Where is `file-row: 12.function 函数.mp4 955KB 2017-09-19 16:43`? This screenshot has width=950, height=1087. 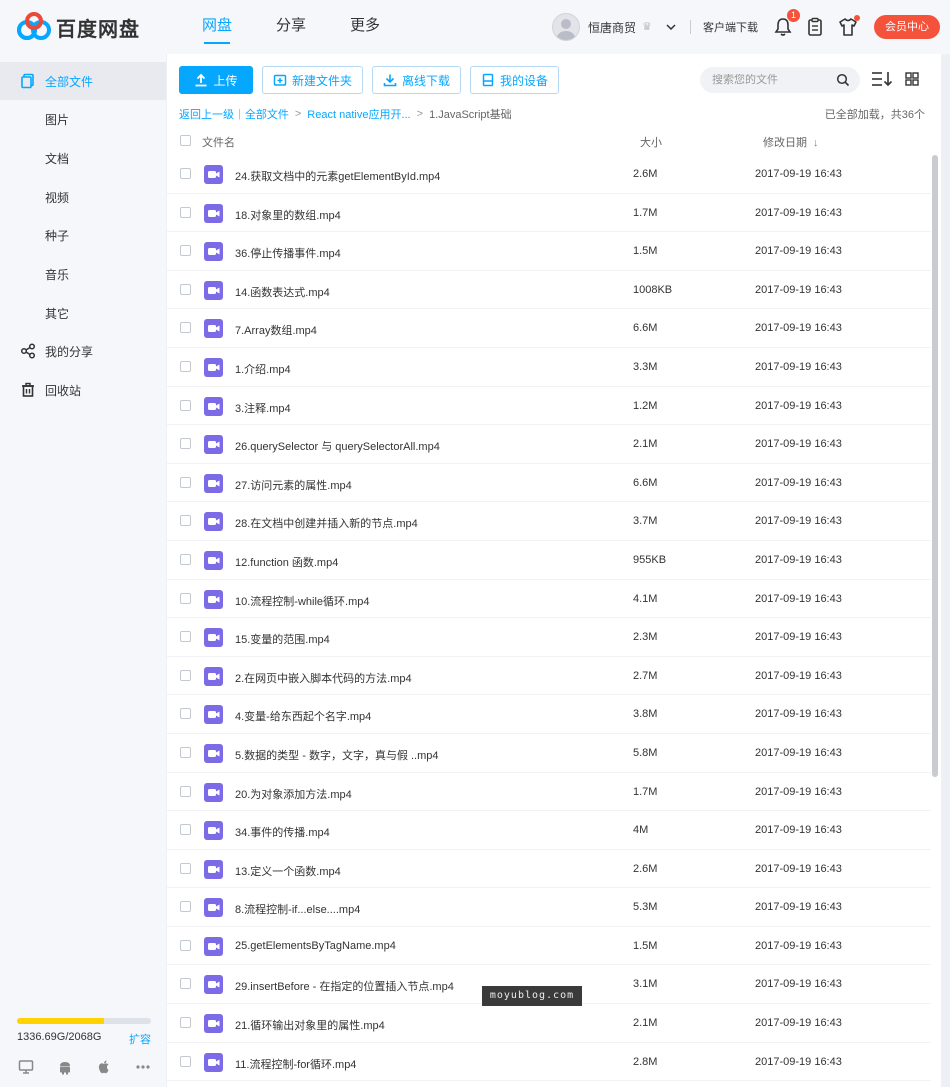
file-row: 12.function 函数.mp4 955KB 2017-09-19 16:43 is located at coordinates (549, 560).